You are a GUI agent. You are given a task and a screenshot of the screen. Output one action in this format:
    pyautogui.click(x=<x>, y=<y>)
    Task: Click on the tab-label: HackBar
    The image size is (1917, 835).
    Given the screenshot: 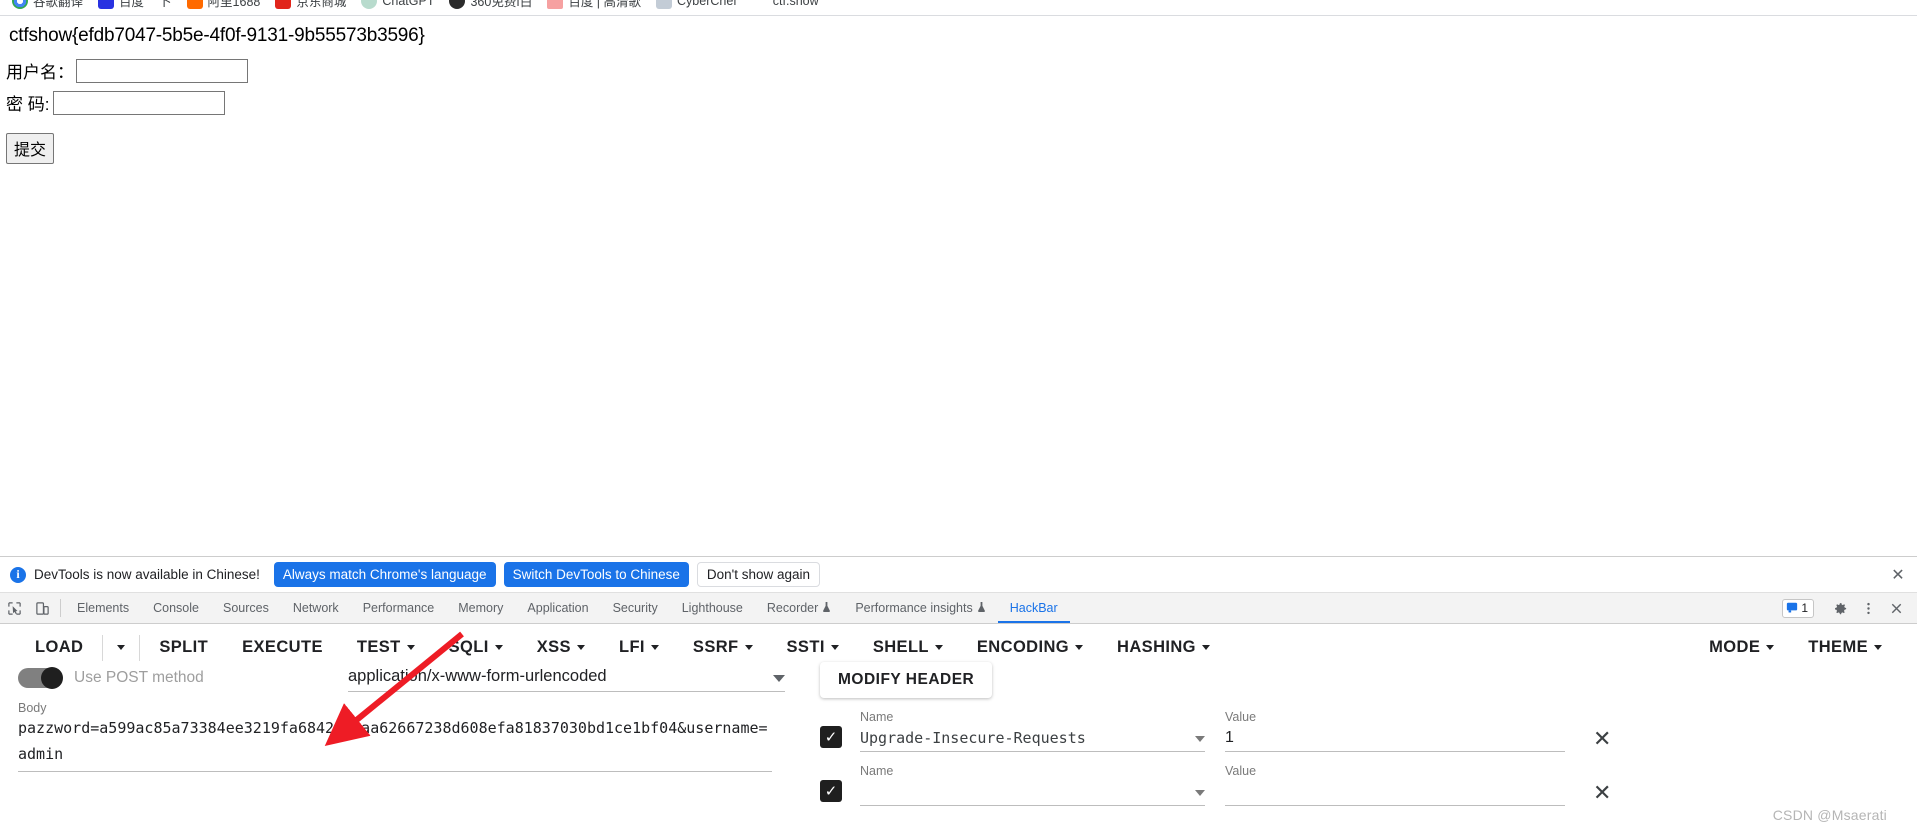 What is the action you would take?
    pyautogui.click(x=1033, y=608)
    